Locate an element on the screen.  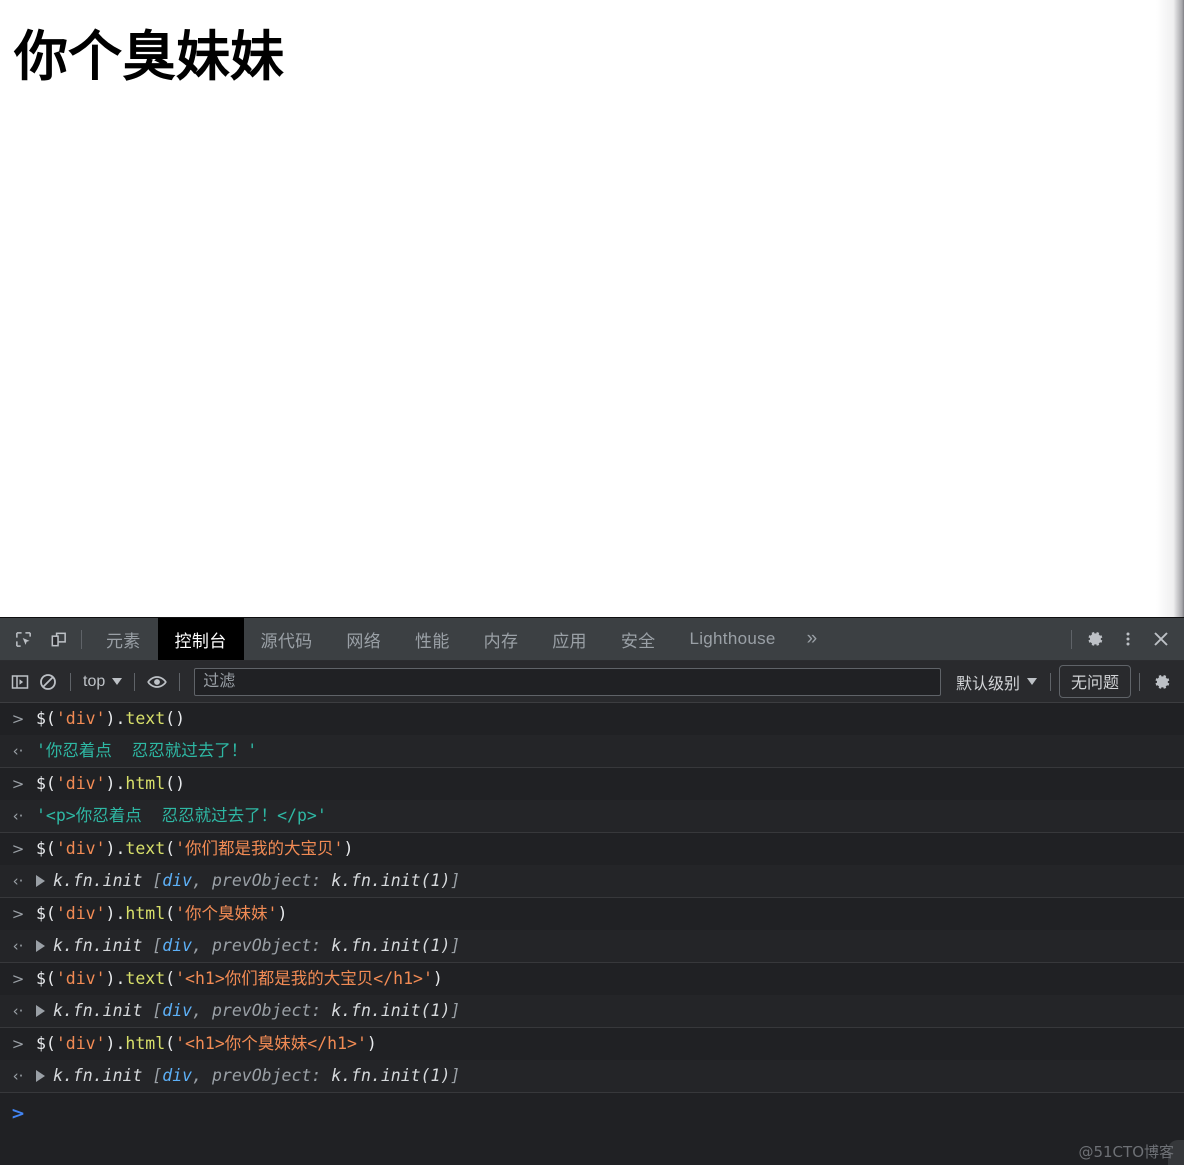
console-input-expression: $('div').text('你们都是我的大宝贝') is located at coordinates (610, 849).